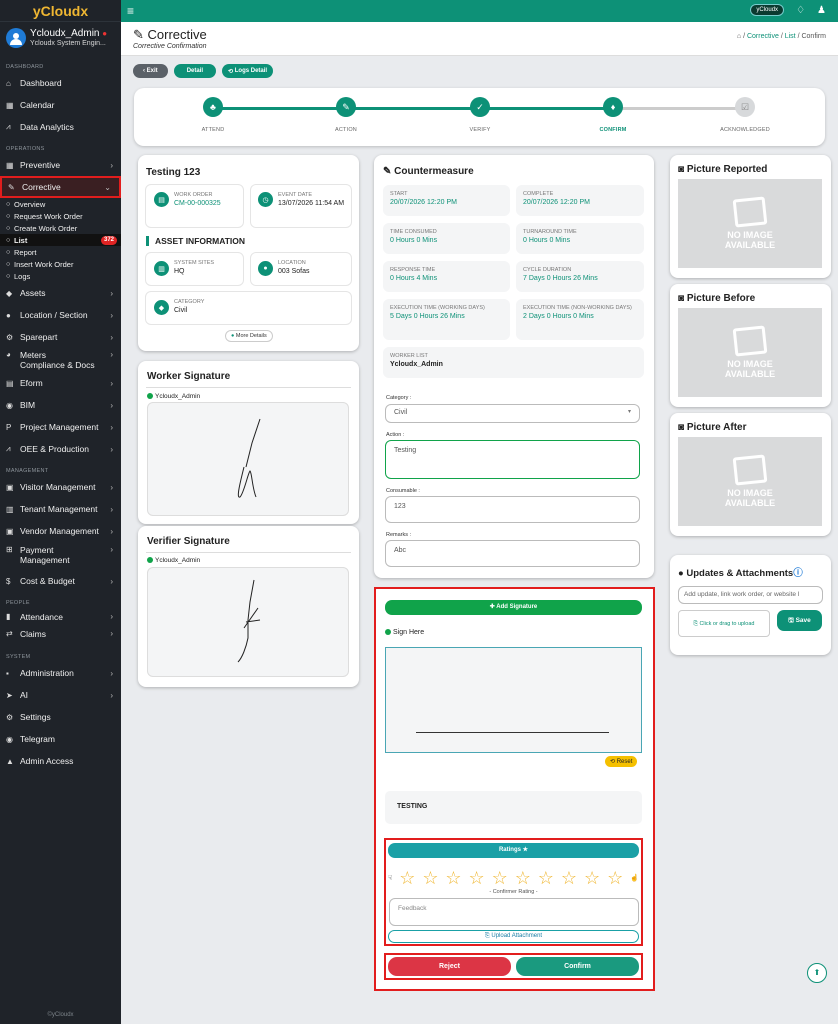 The image size is (838, 1024). Describe the element at coordinates (249, 336) in the screenshot. I see `more-details-button: ● More Details` at that location.